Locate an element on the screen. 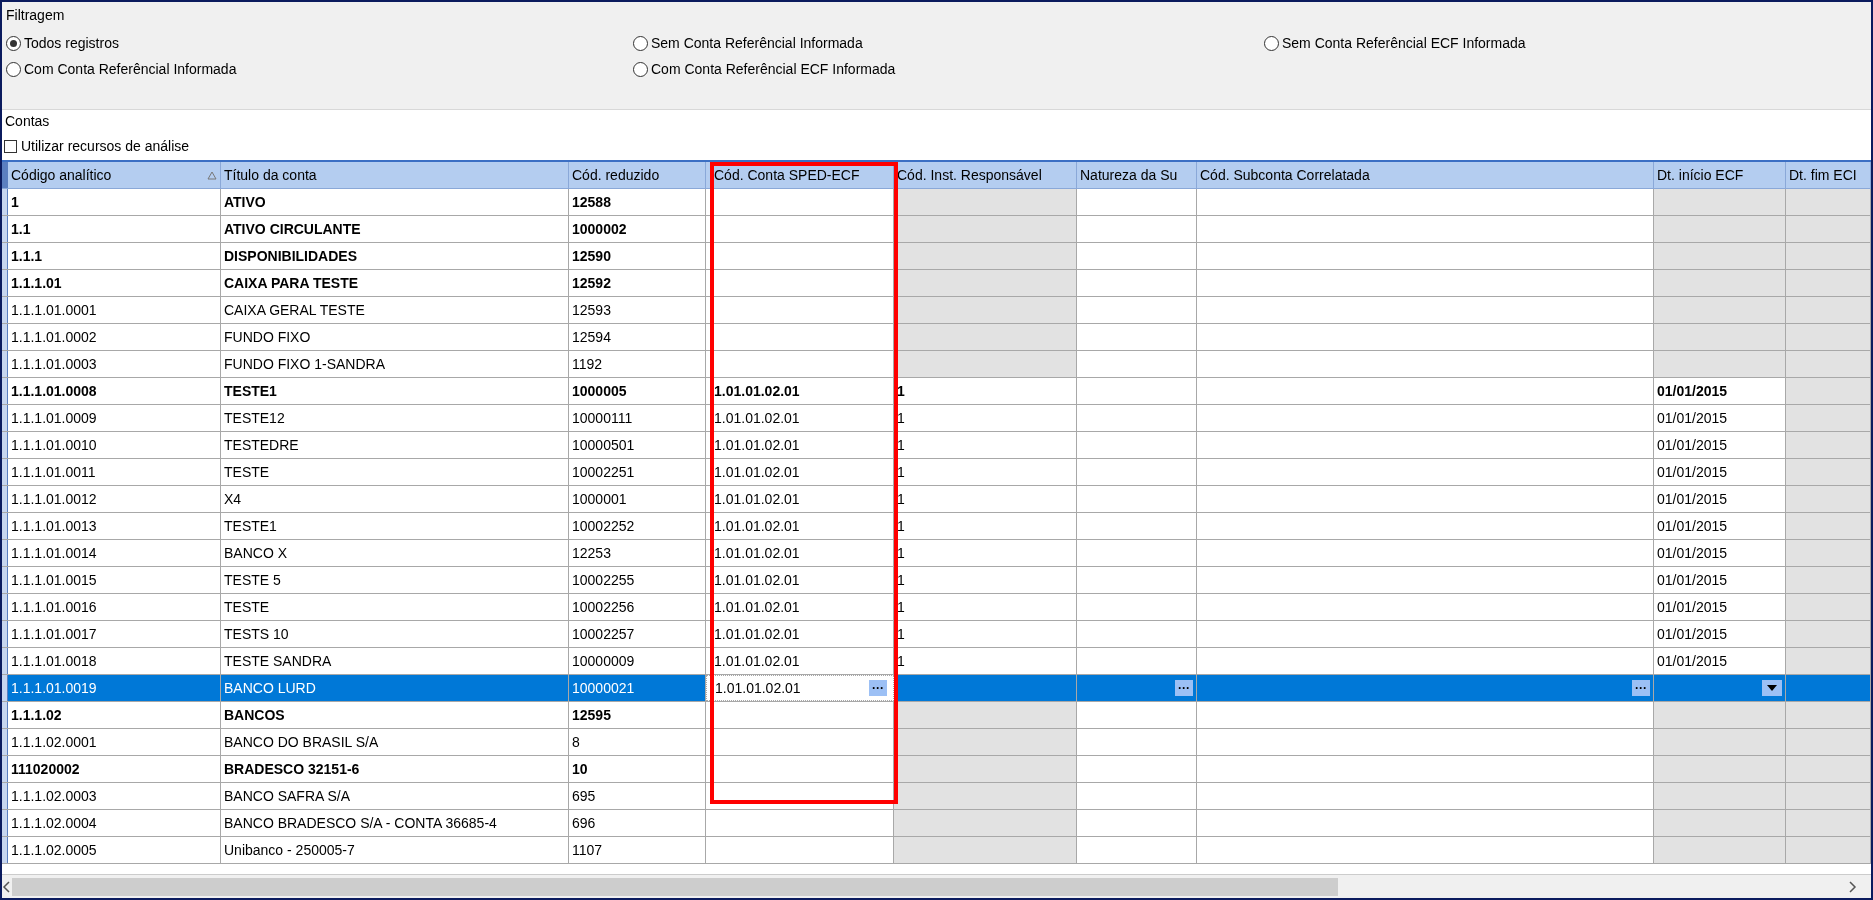 Image resolution: width=1873 pixels, height=900 pixels. radio-option: Sem Conta Referêncial ECF Informada is located at coordinates (1565, 43).